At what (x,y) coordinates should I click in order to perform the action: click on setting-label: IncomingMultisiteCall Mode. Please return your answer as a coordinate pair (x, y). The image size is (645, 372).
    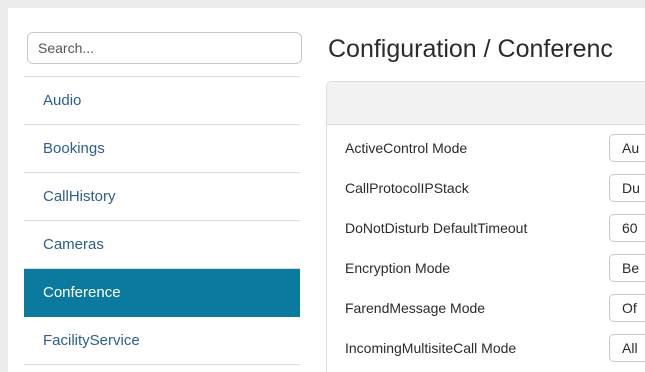
    Looking at the image, I should click on (431, 348).